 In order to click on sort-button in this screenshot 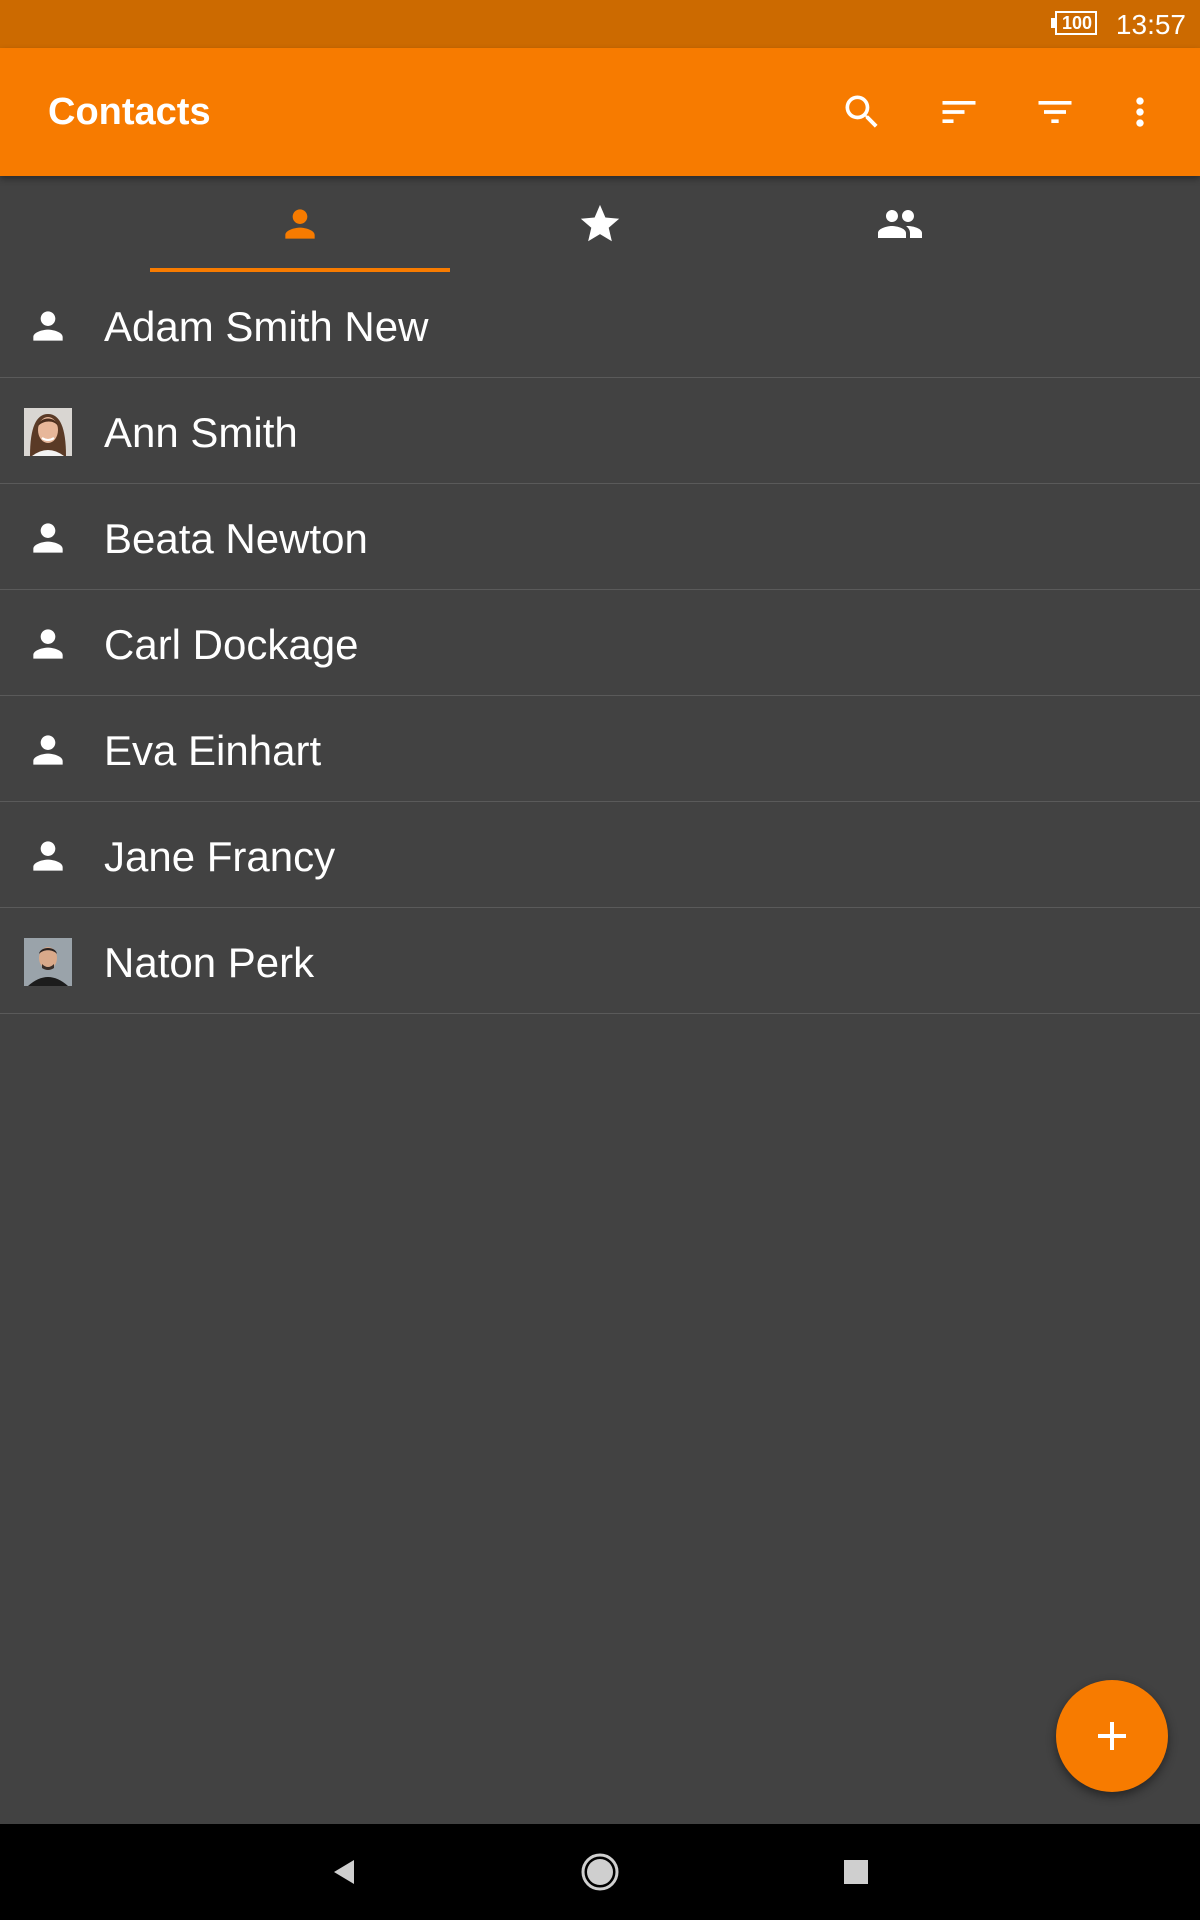, I will do `click(959, 112)`.